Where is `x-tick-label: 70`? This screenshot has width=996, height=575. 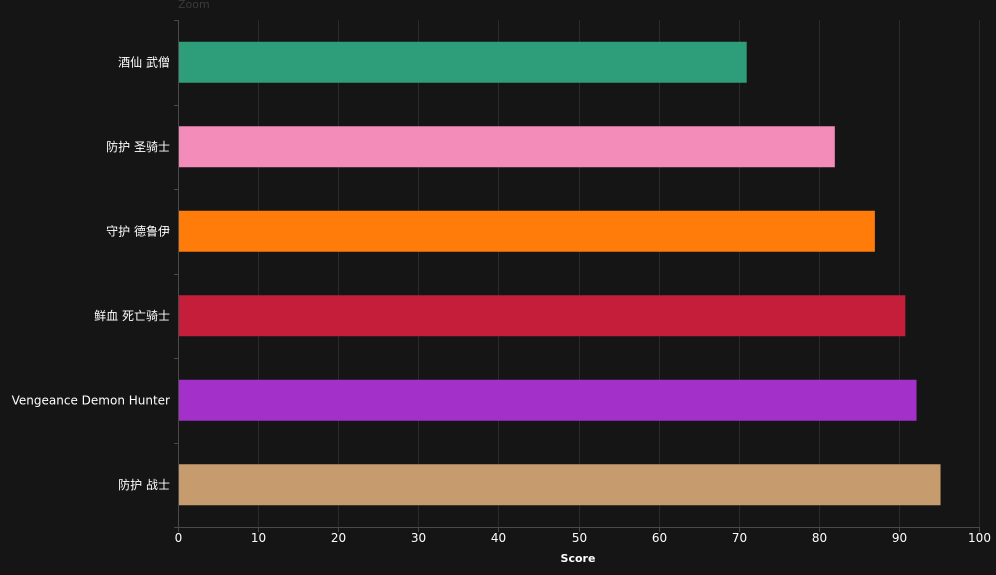
x-tick-label: 70 is located at coordinates (739, 538).